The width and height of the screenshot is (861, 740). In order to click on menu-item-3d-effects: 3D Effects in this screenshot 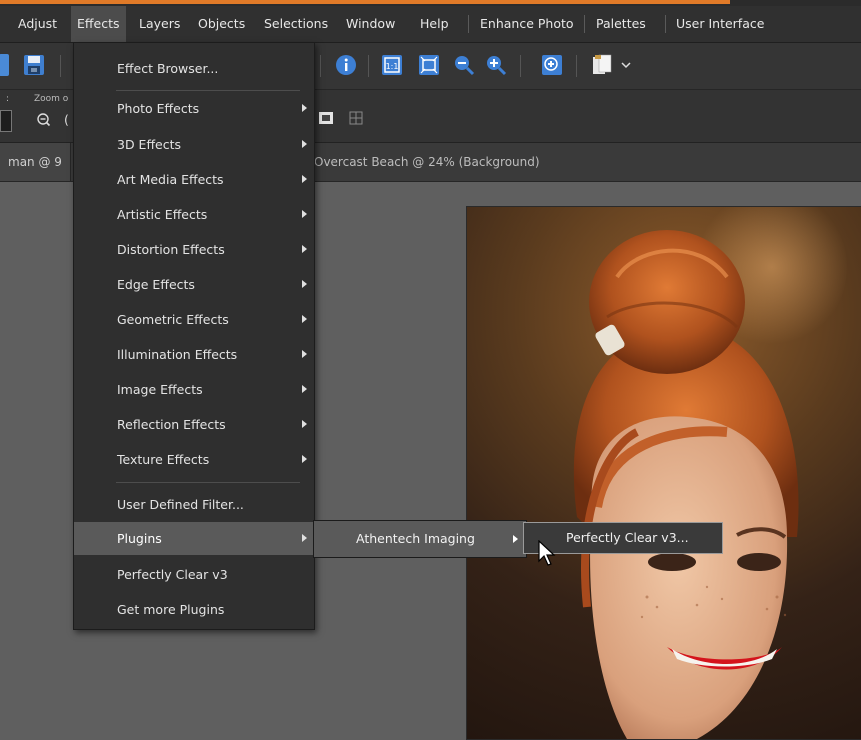, I will do `click(194, 144)`.